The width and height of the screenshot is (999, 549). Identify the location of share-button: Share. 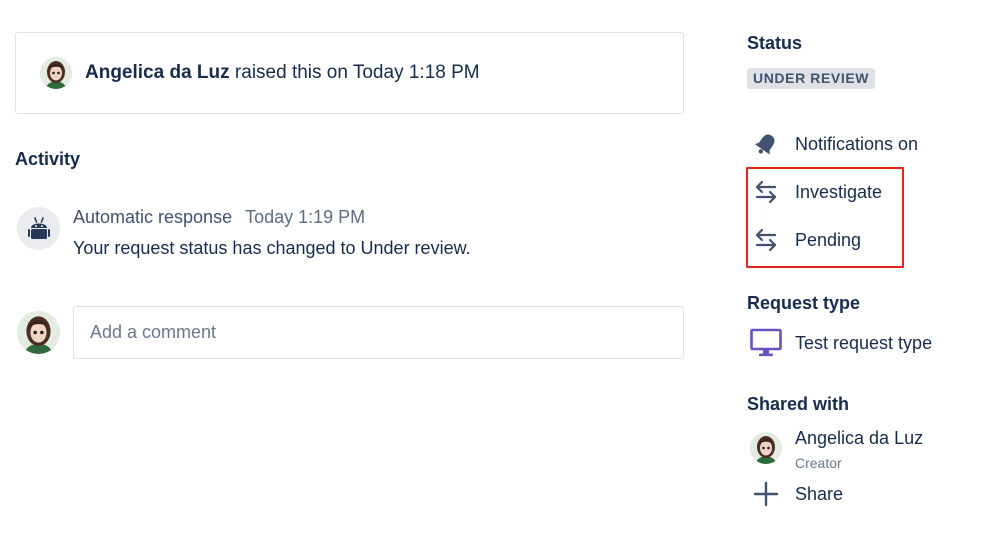
(796, 494).